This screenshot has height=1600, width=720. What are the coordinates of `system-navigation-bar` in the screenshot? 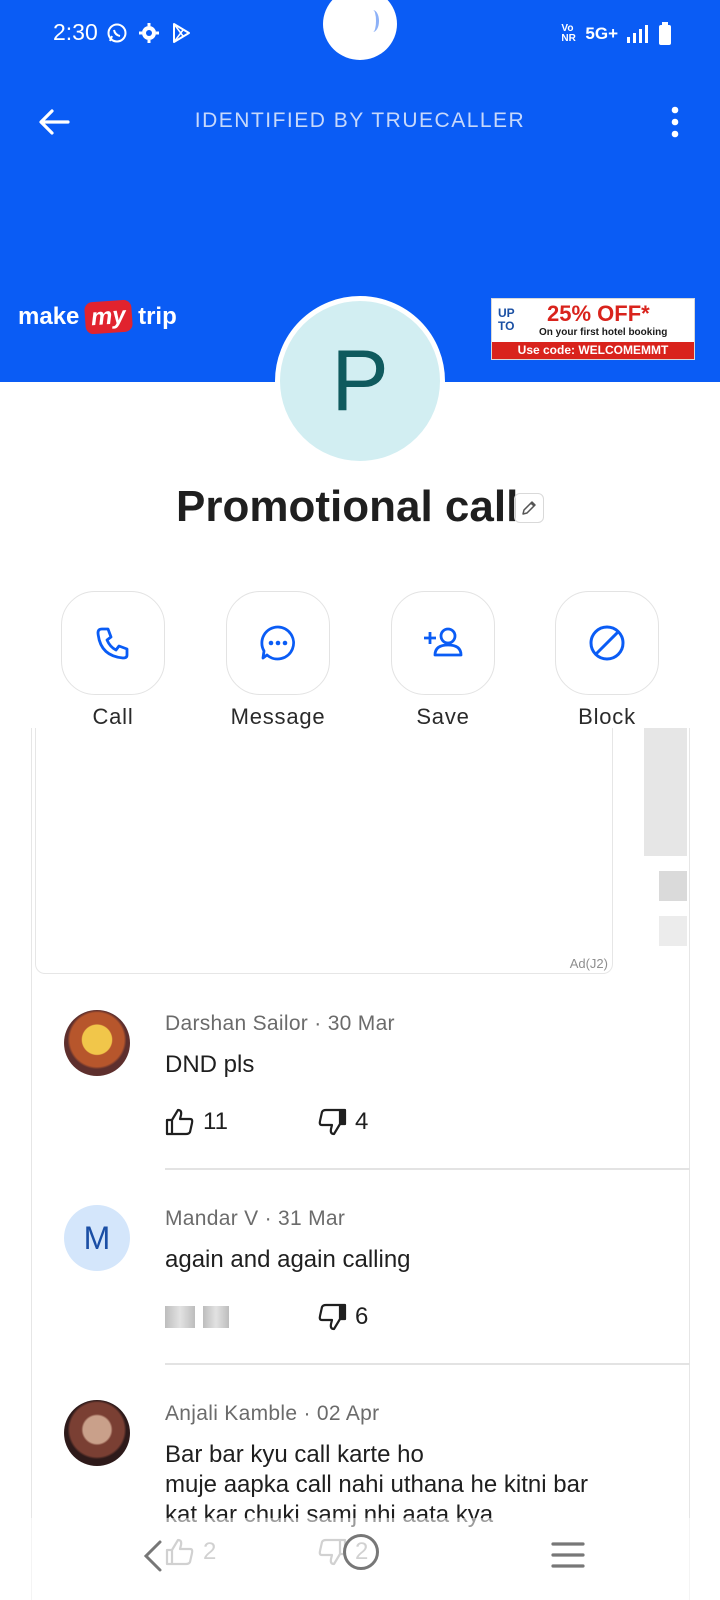 It's located at (360, 1559).